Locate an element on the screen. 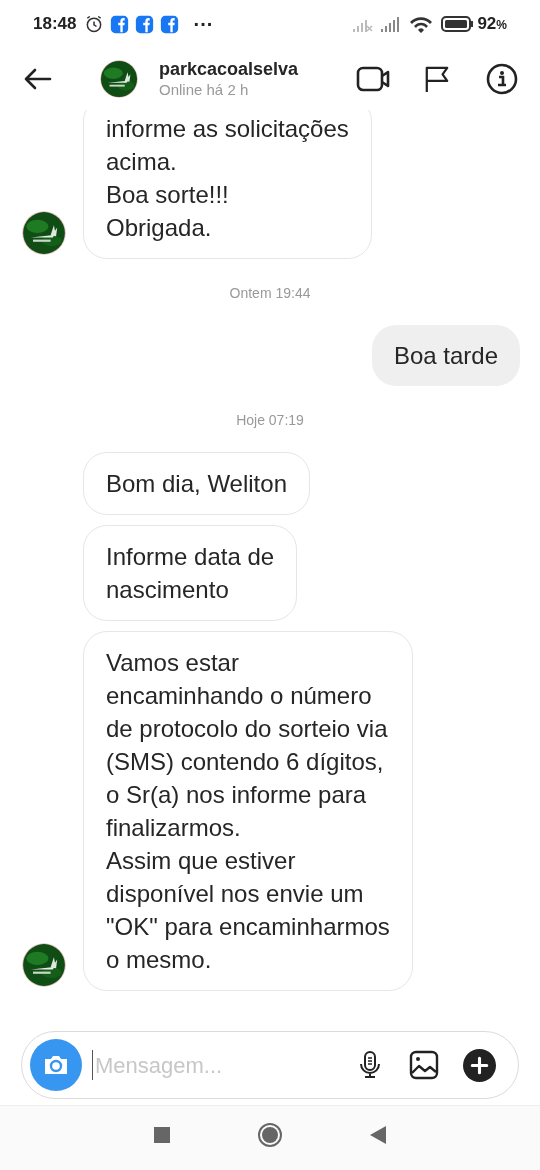 This screenshot has height=1170, width=540. message-bubble: Bom dia, Weliton is located at coordinates (196, 483).